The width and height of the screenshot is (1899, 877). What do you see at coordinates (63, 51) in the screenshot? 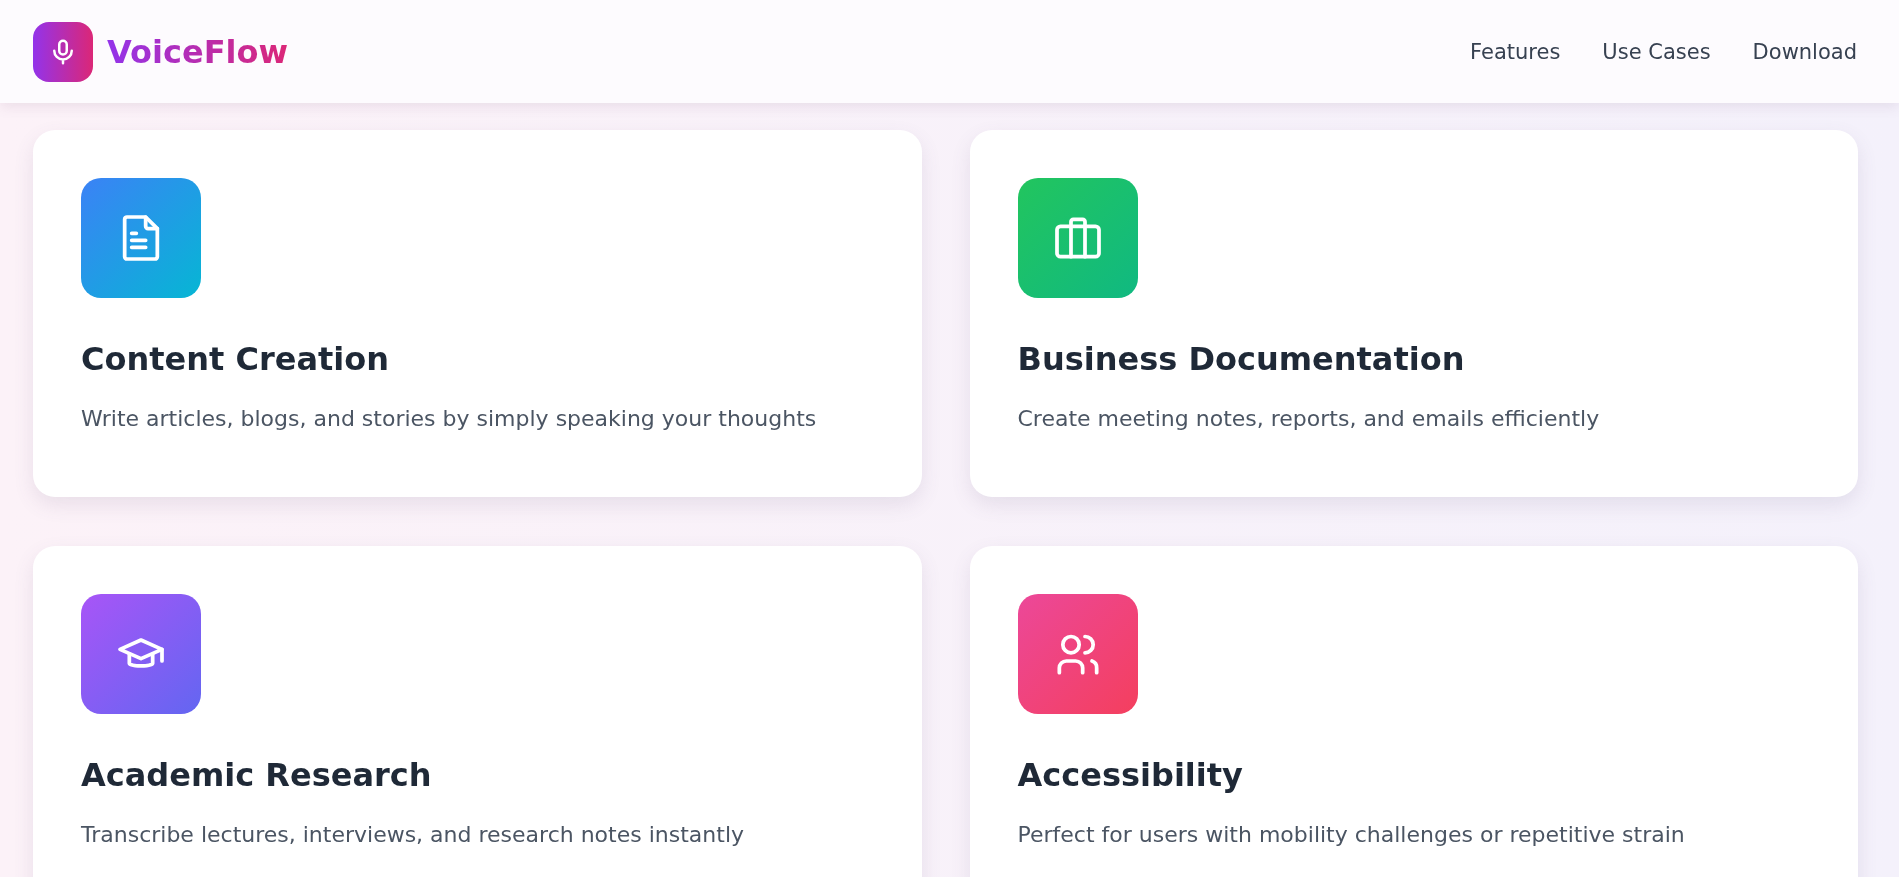
I see `microphone-icon` at bounding box center [63, 51].